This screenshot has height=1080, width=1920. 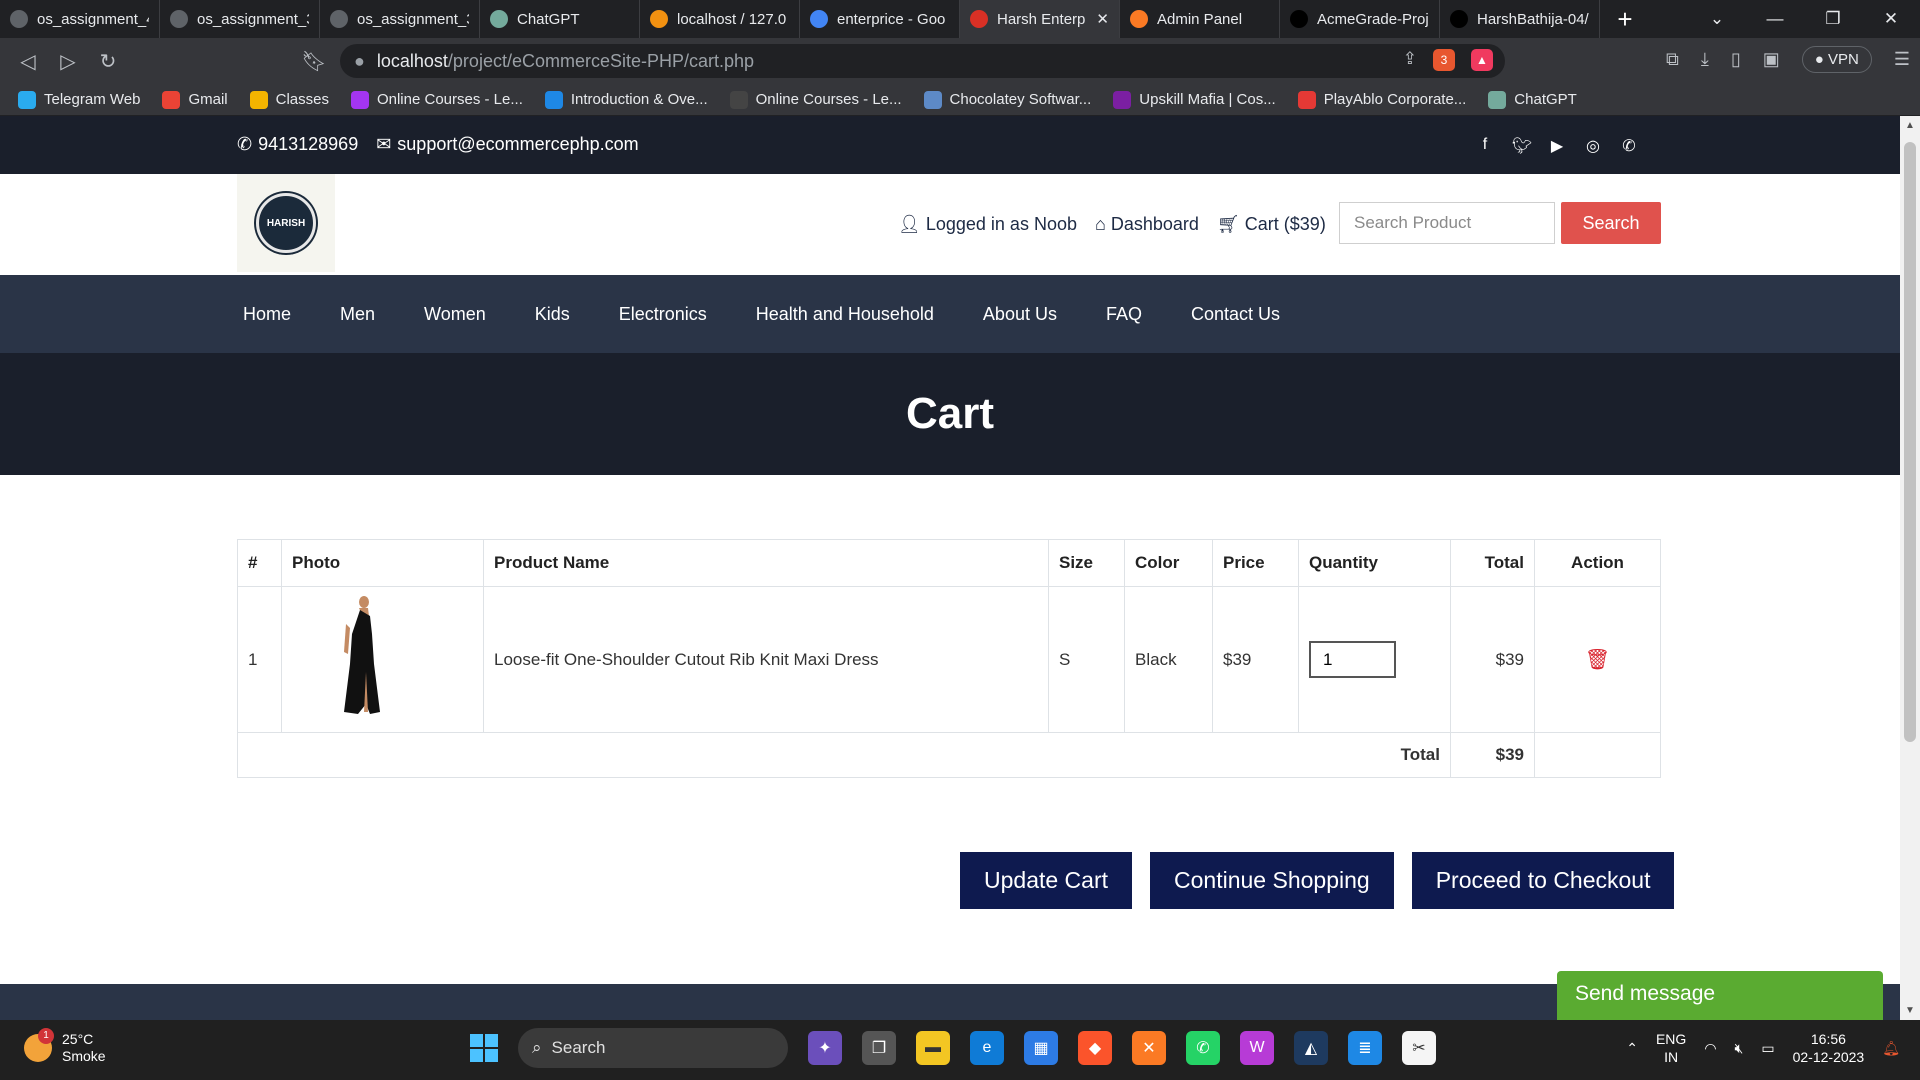 I want to click on show-hidden-icons: ⌃, so click(x=1632, y=1048).